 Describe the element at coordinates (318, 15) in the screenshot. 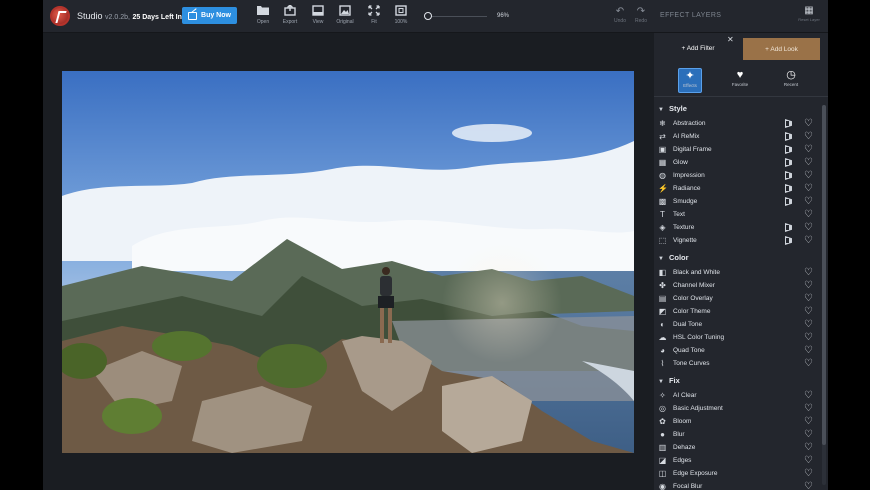

I see `view-button: View` at that location.